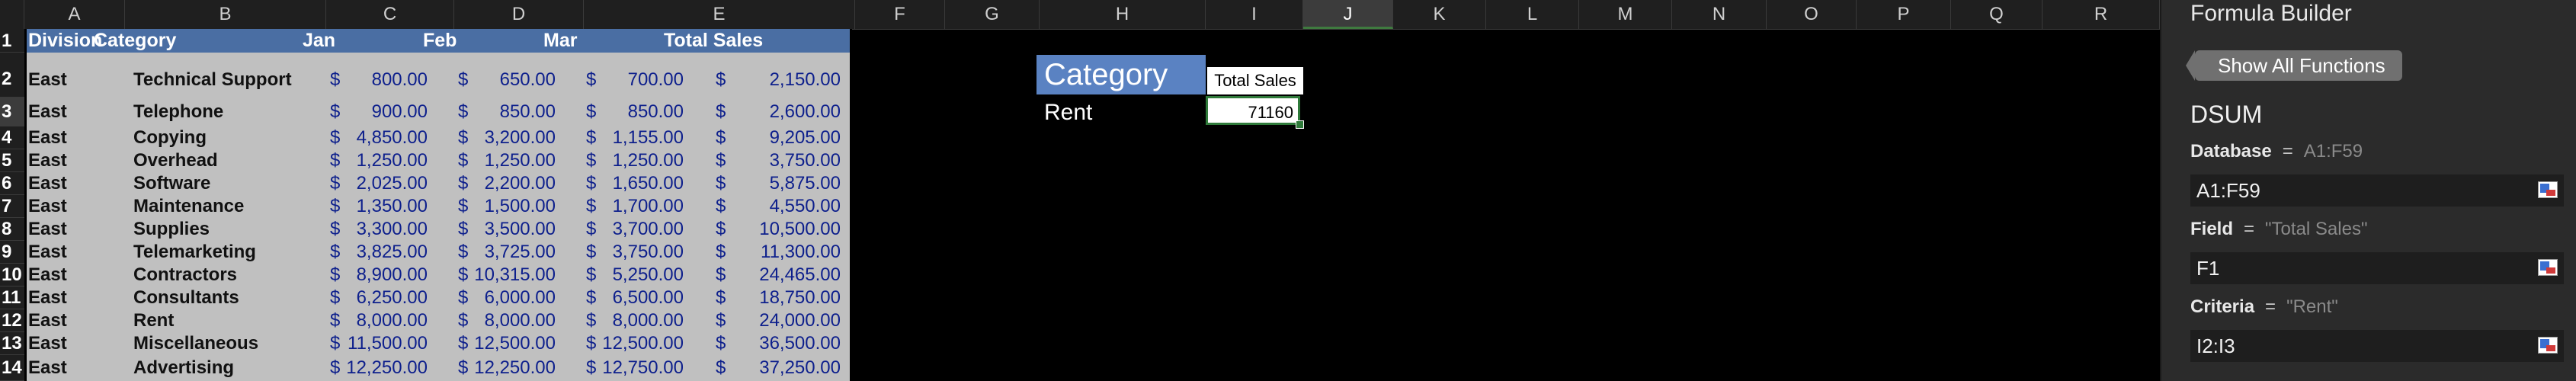 The height and width of the screenshot is (381, 2576). Describe the element at coordinates (648, 321) in the screenshot. I see `cell-mar: 8,000.00` at that location.